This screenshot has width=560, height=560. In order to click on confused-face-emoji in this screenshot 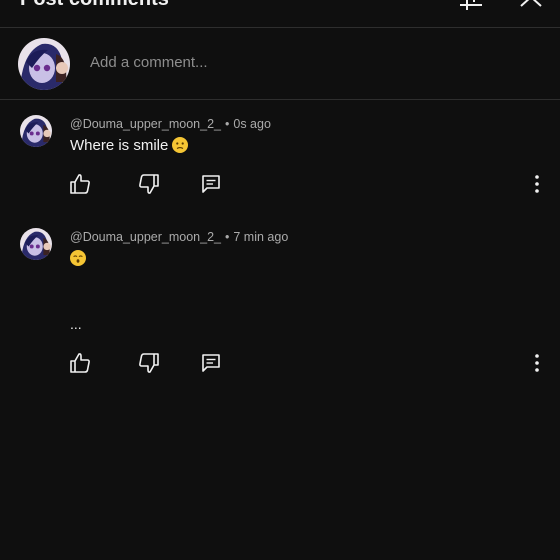, I will do `click(180, 145)`.